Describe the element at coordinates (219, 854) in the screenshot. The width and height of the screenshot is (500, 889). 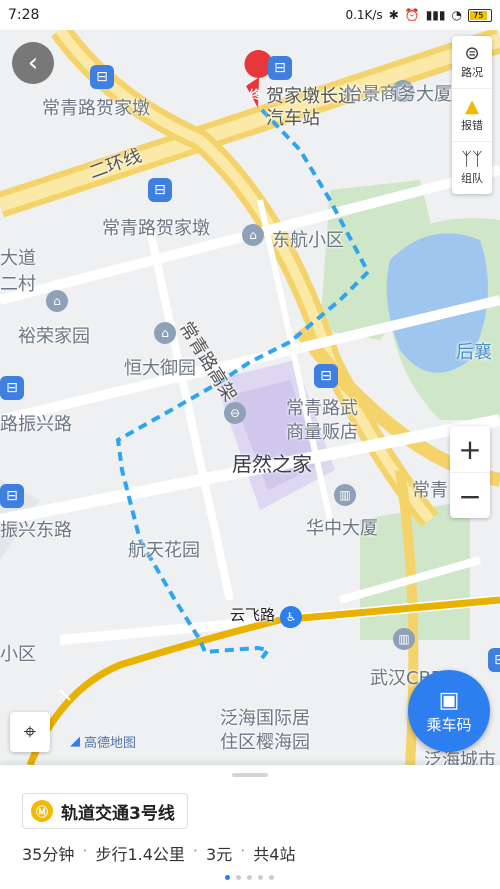
I see `route-fare: 3元` at that location.